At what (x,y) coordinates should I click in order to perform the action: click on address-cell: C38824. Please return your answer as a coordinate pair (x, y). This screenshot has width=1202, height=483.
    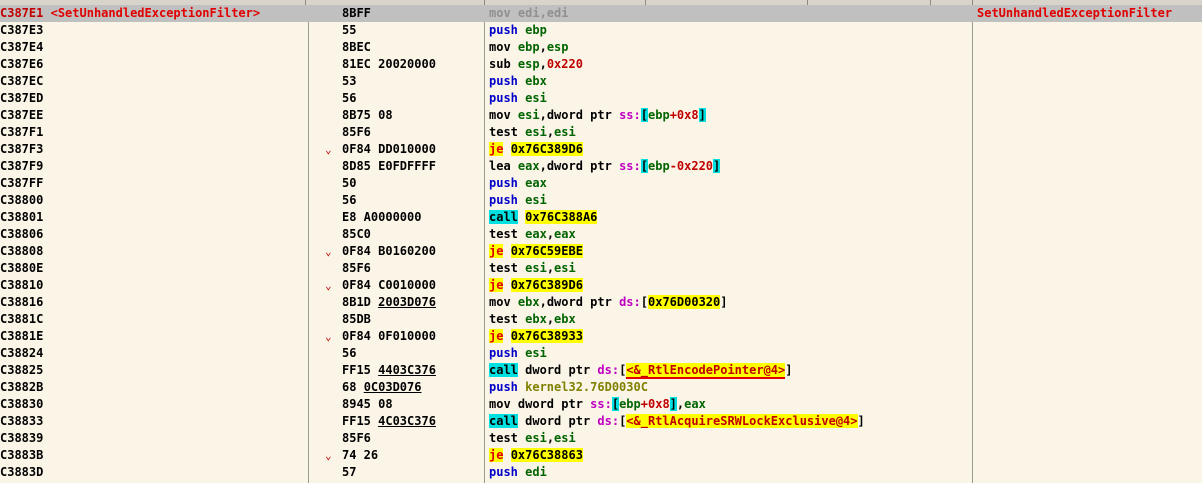
    Looking at the image, I should click on (152, 353).